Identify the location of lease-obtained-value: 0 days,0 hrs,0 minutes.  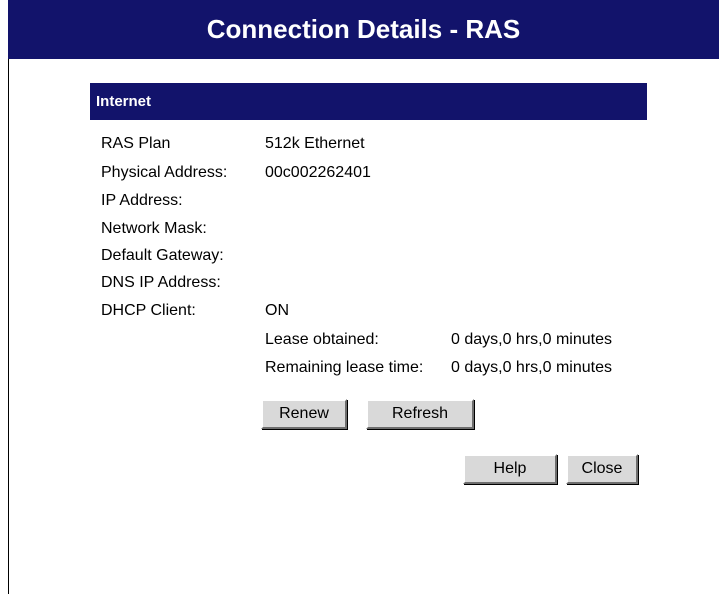
(531, 339).